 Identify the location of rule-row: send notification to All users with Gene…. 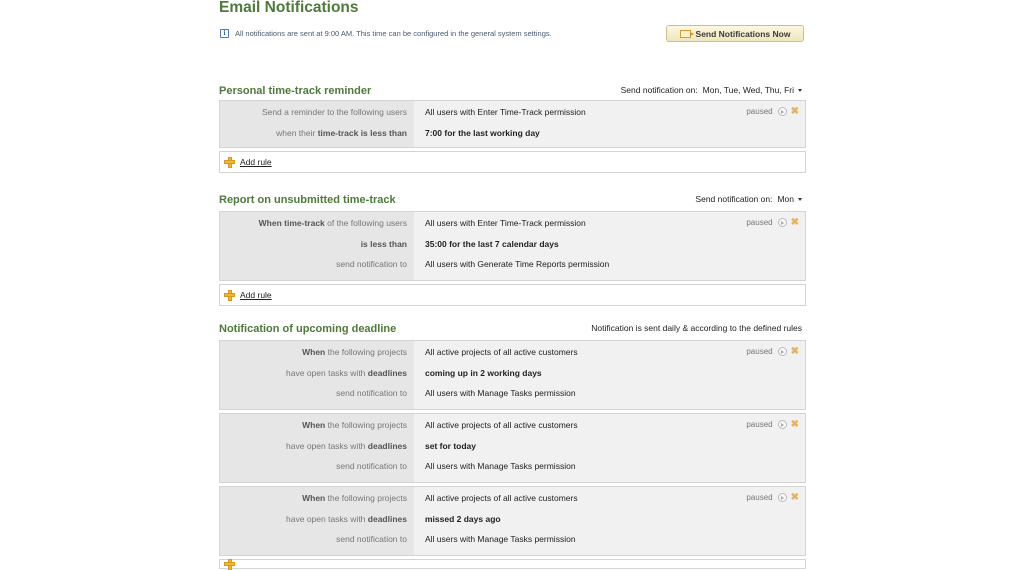
(512, 263).